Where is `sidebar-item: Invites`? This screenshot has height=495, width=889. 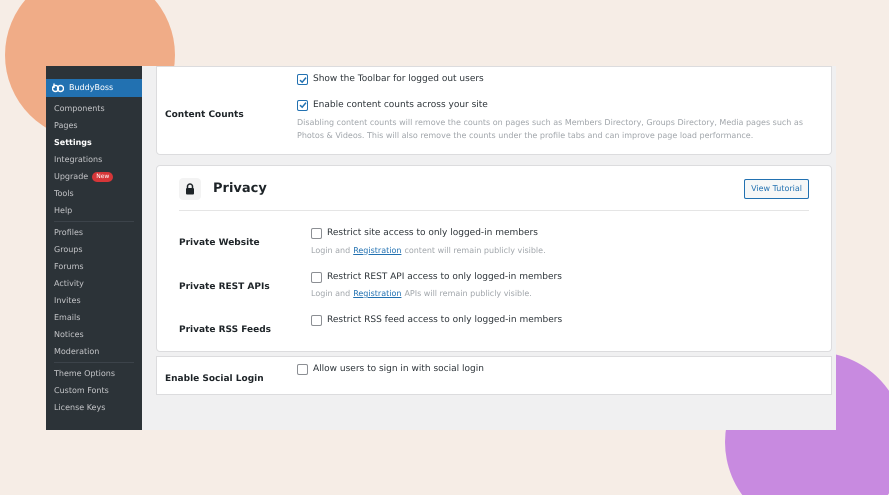 sidebar-item: Invites is located at coordinates (67, 300).